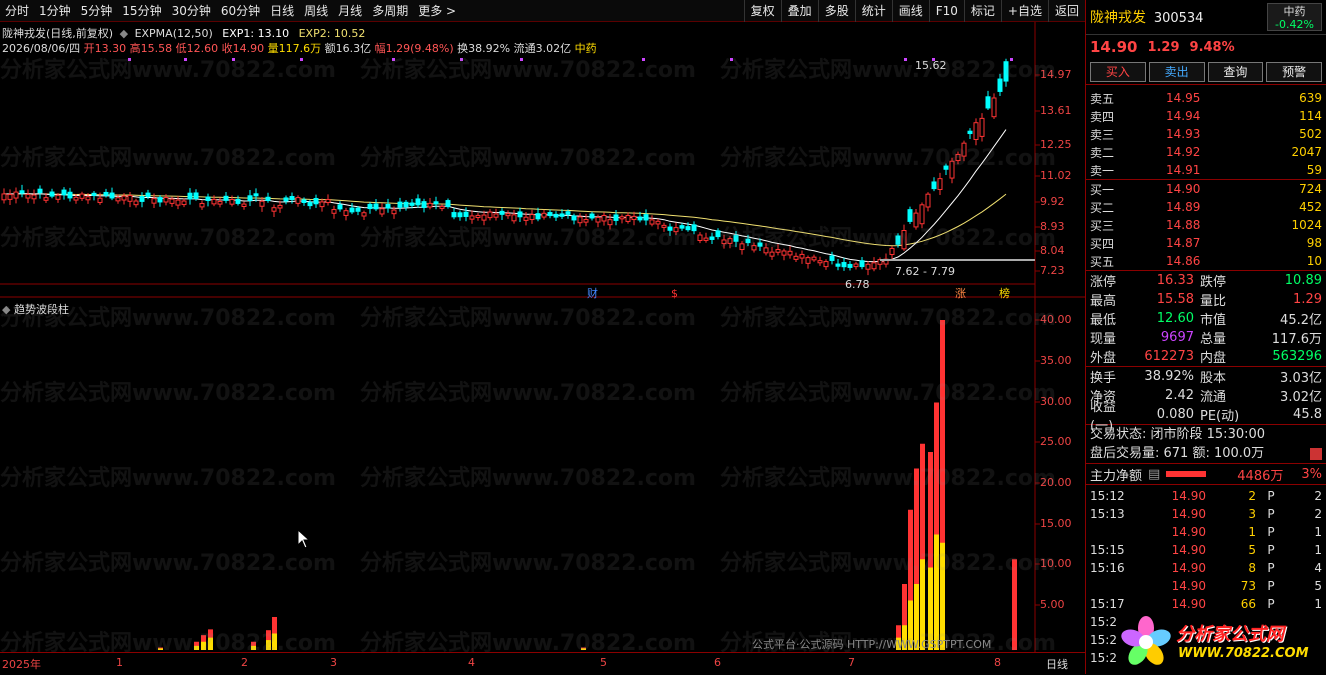 This screenshot has height=675, width=1326. I want to click on x-axis-period: 日线, so click(1057, 664).